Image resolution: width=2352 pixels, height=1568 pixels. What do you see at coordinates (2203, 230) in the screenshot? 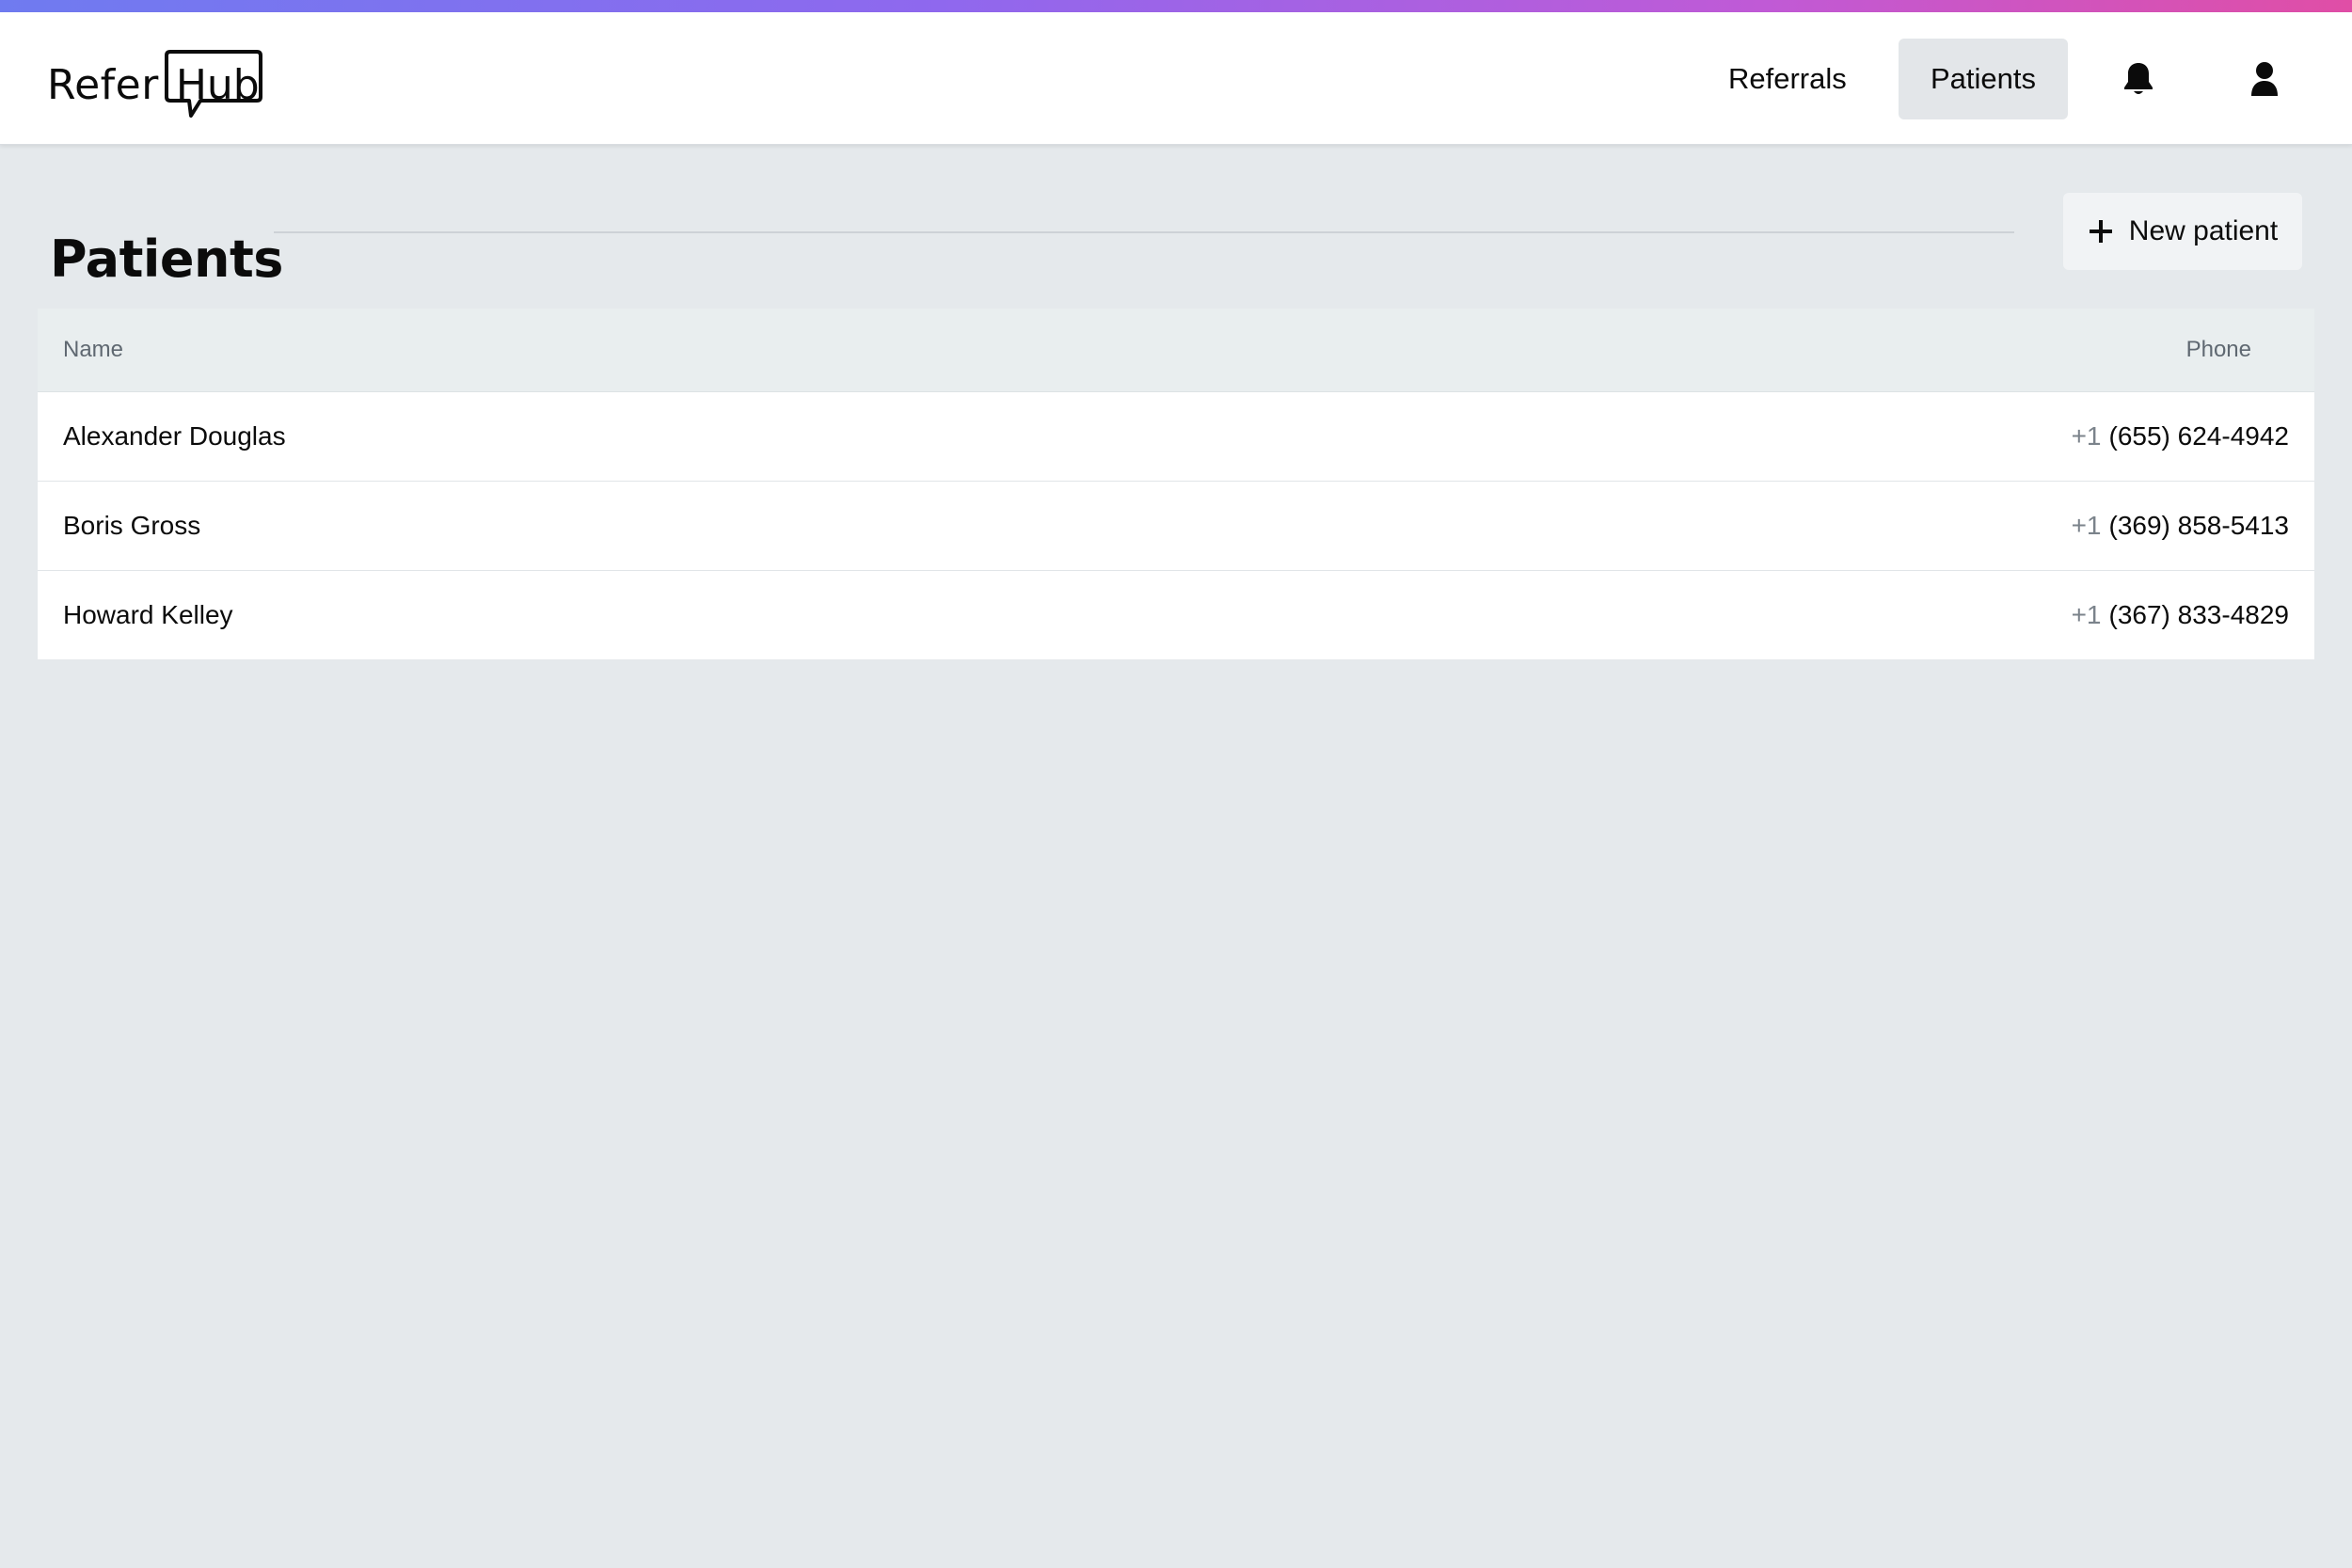
I see `new-patient-label: New patient` at bounding box center [2203, 230].